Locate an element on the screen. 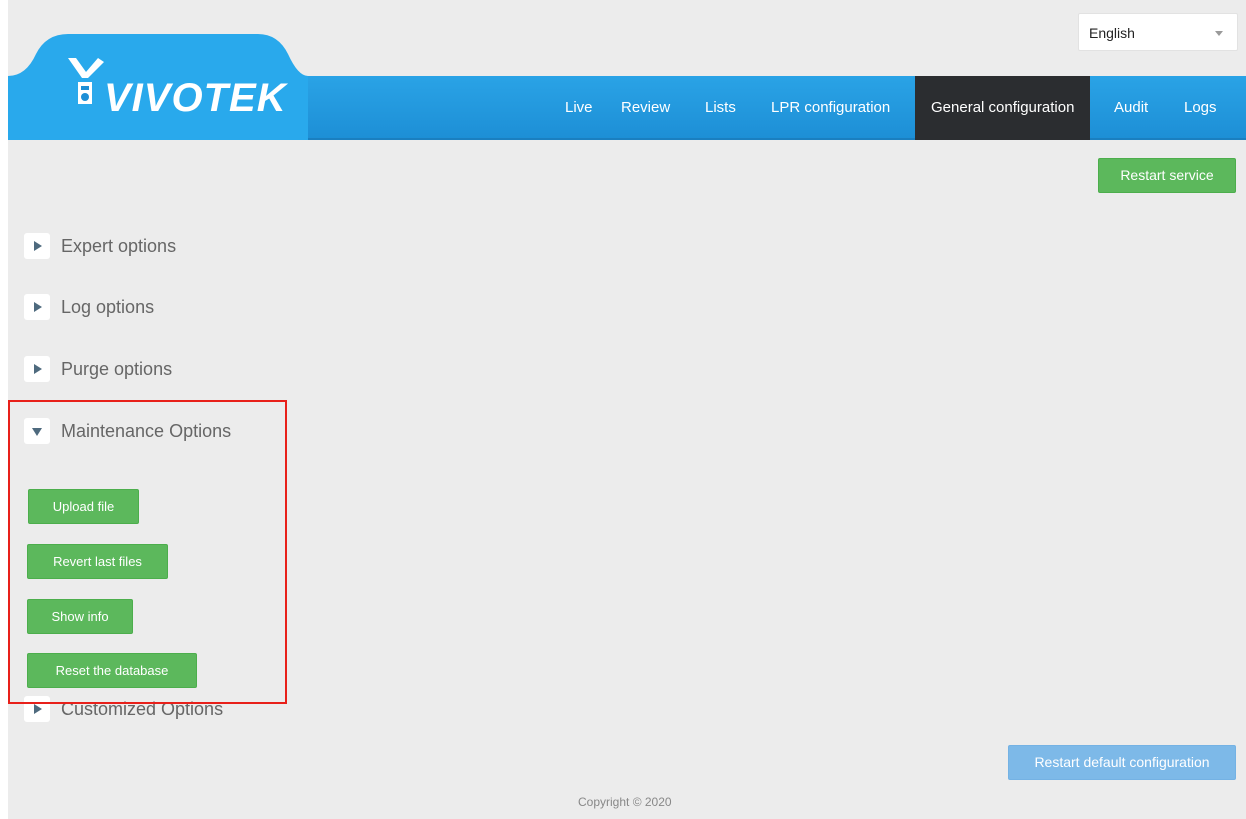  chevron-down-icon is located at coordinates (1219, 33).